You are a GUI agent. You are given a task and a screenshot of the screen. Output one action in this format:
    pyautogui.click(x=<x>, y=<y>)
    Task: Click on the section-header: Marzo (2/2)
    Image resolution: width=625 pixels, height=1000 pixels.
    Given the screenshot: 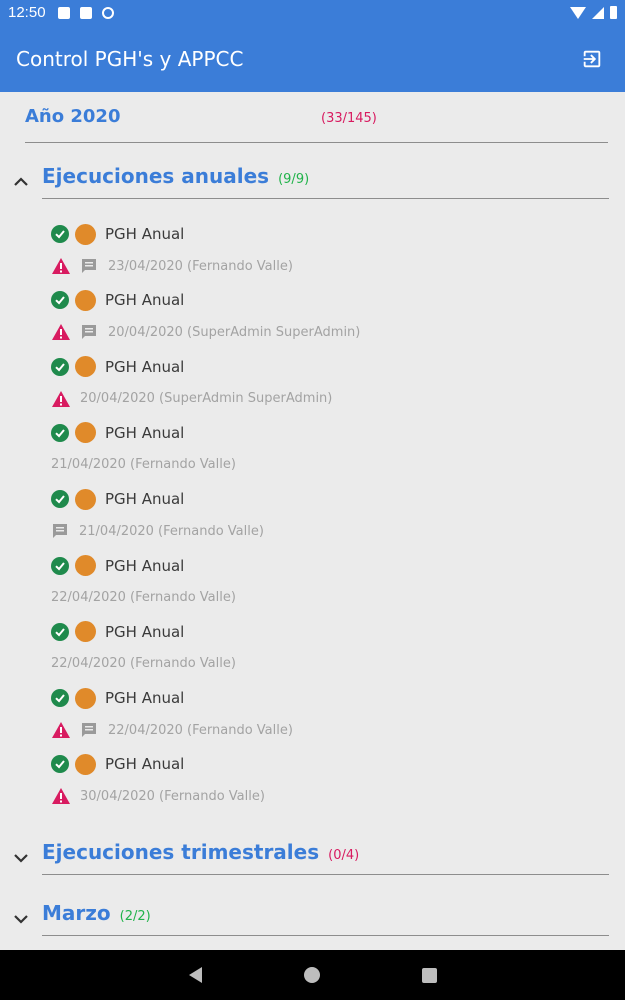 What is the action you would take?
    pyautogui.click(x=325, y=918)
    